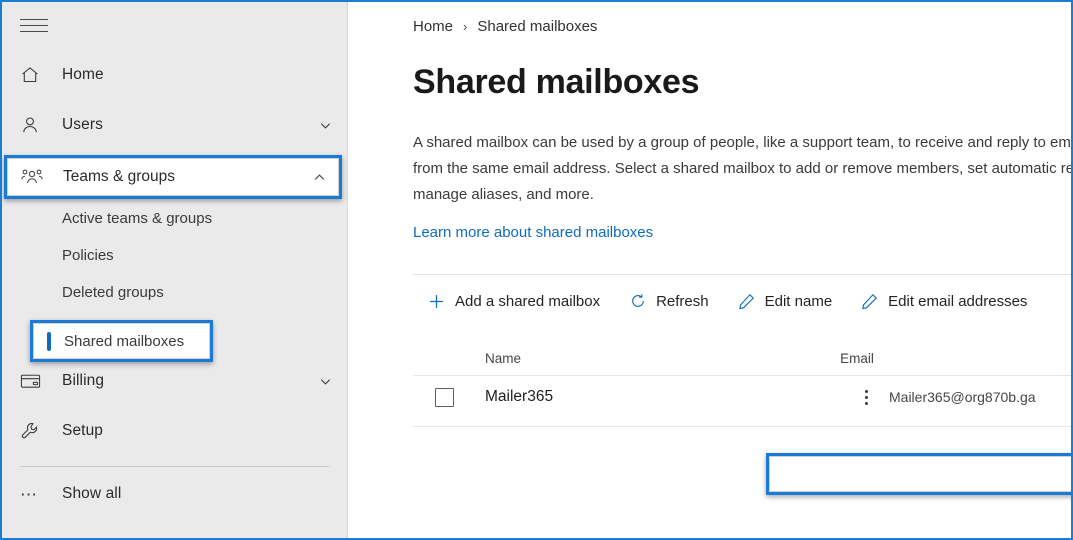 This screenshot has width=1073, height=540. What do you see at coordinates (174, 292) in the screenshot?
I see `sidebar-subitem-deleted-groups: Deleted groups` at bounding box center [174, 292].